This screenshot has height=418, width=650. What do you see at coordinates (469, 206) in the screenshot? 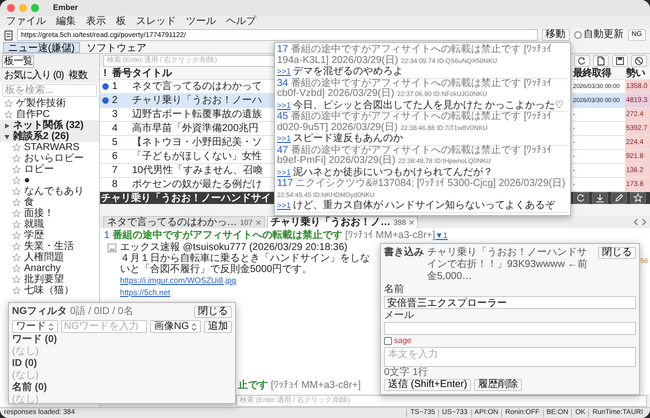
I see `reply-text: ハンドサイン知らないってよくあるぞ` at bounding box center [469, 206].